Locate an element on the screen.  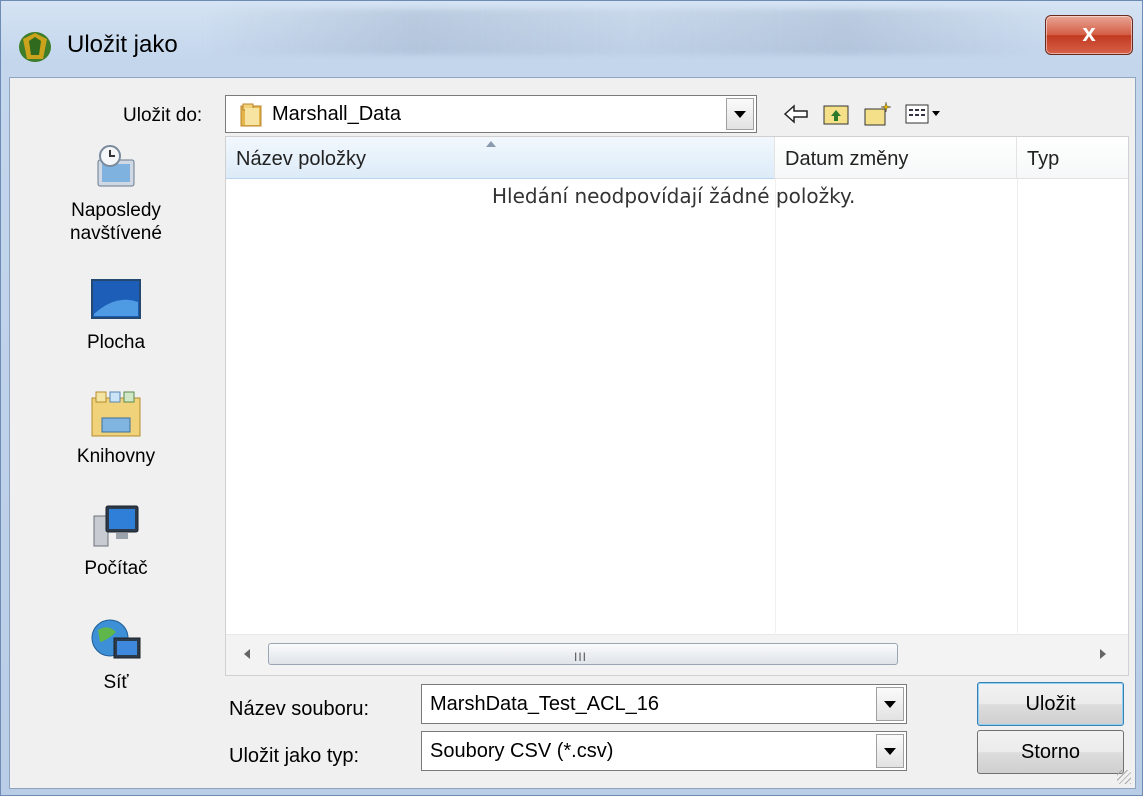
column-header-type-label: Typ is located at coordinates (1043, 159).